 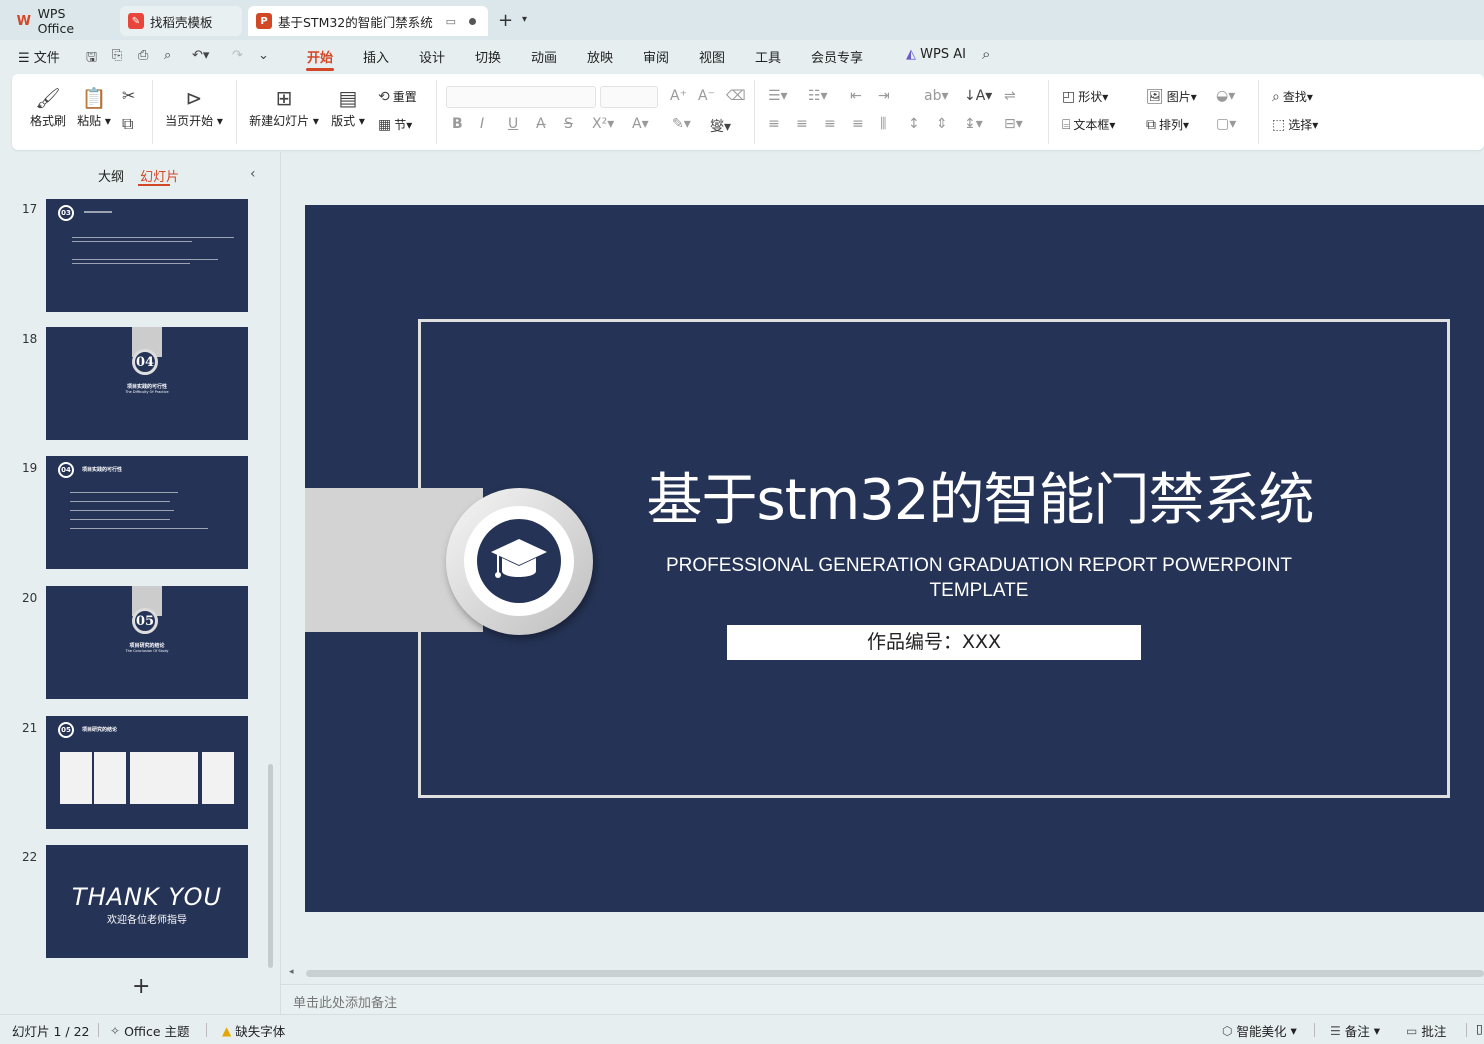 What do you see at coordinates (942, 124) in the screenshot?
I see `paragraph-spacing-icon: ⇕` at bounding box center [942, 124].